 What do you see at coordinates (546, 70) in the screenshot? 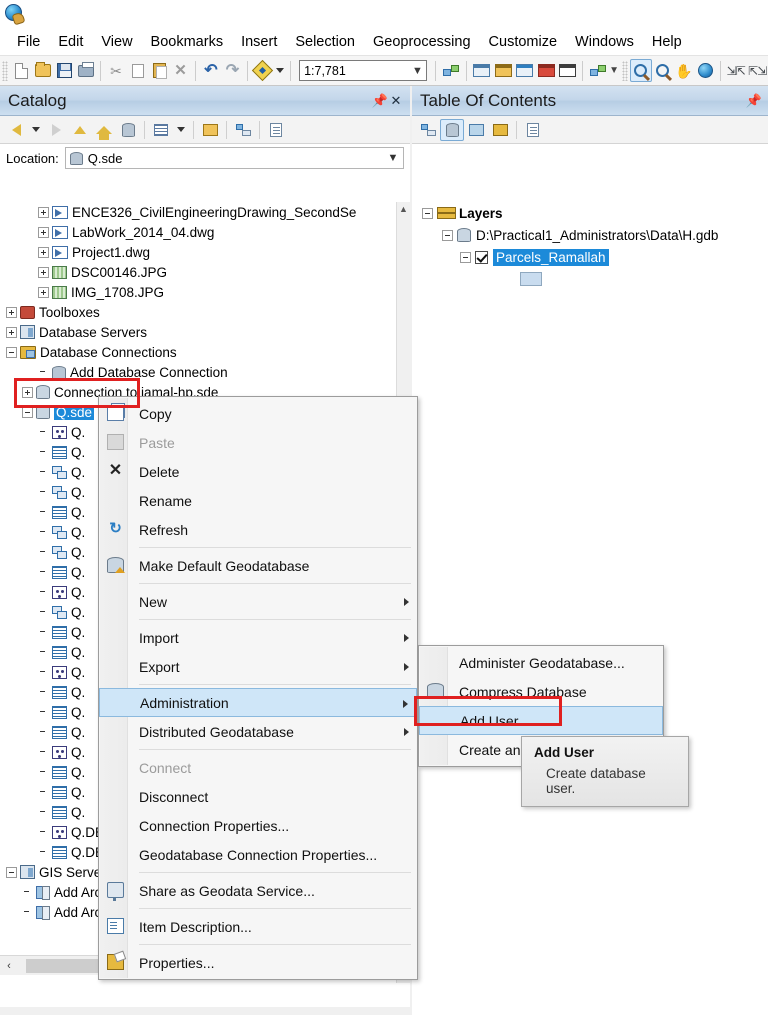
I see `arctoolbox-button` at bounding box center [546, 70].